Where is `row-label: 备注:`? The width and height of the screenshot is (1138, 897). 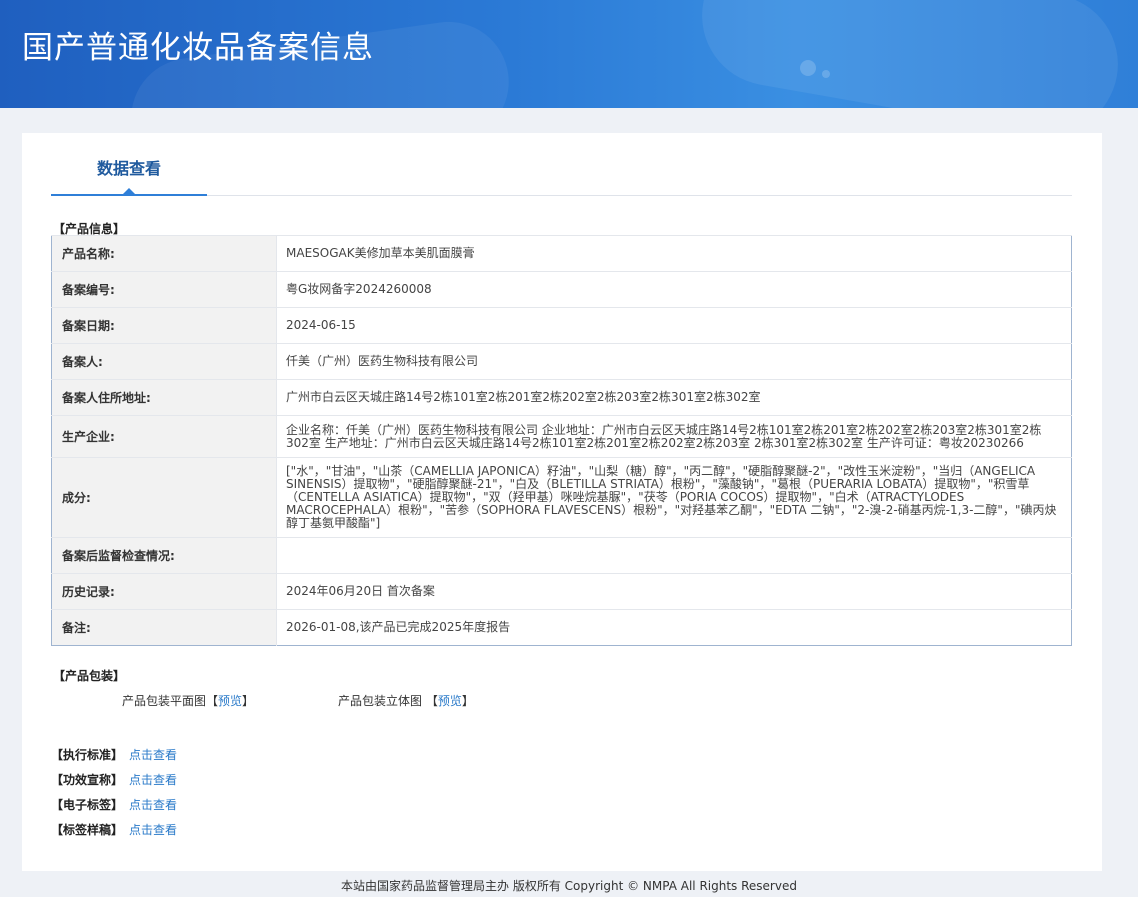
row-label: 备注: is located at coordinates (164, 627).